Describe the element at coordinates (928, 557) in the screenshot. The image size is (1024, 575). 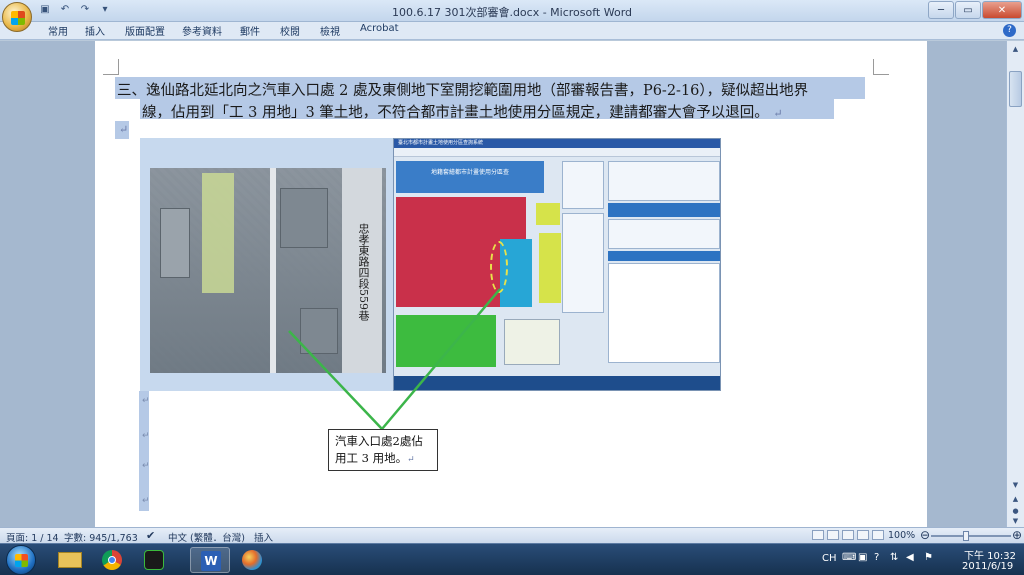
I see `flag-tray-icon: ⚑` at that location.